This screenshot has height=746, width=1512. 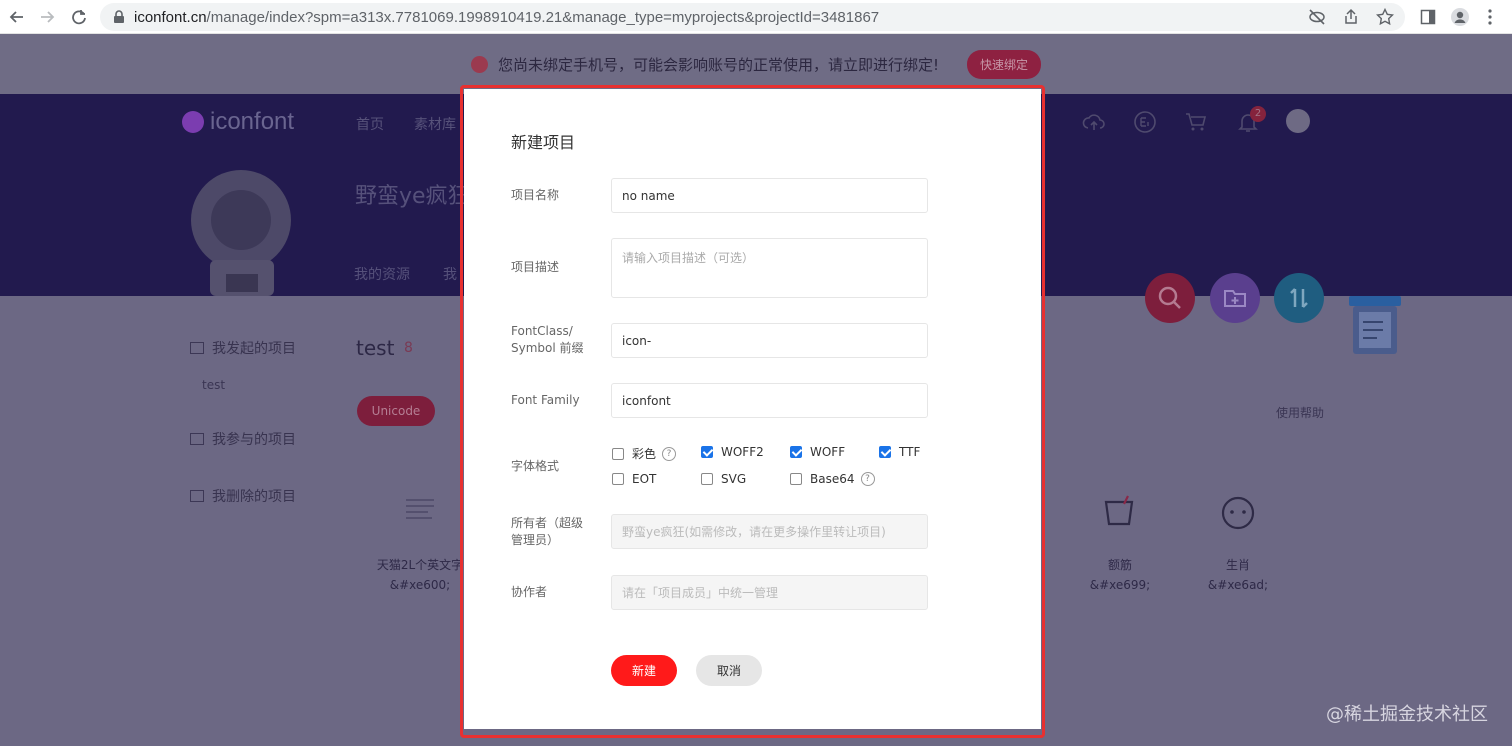 I want to click on share-icon, so click(x=1351, y=17).